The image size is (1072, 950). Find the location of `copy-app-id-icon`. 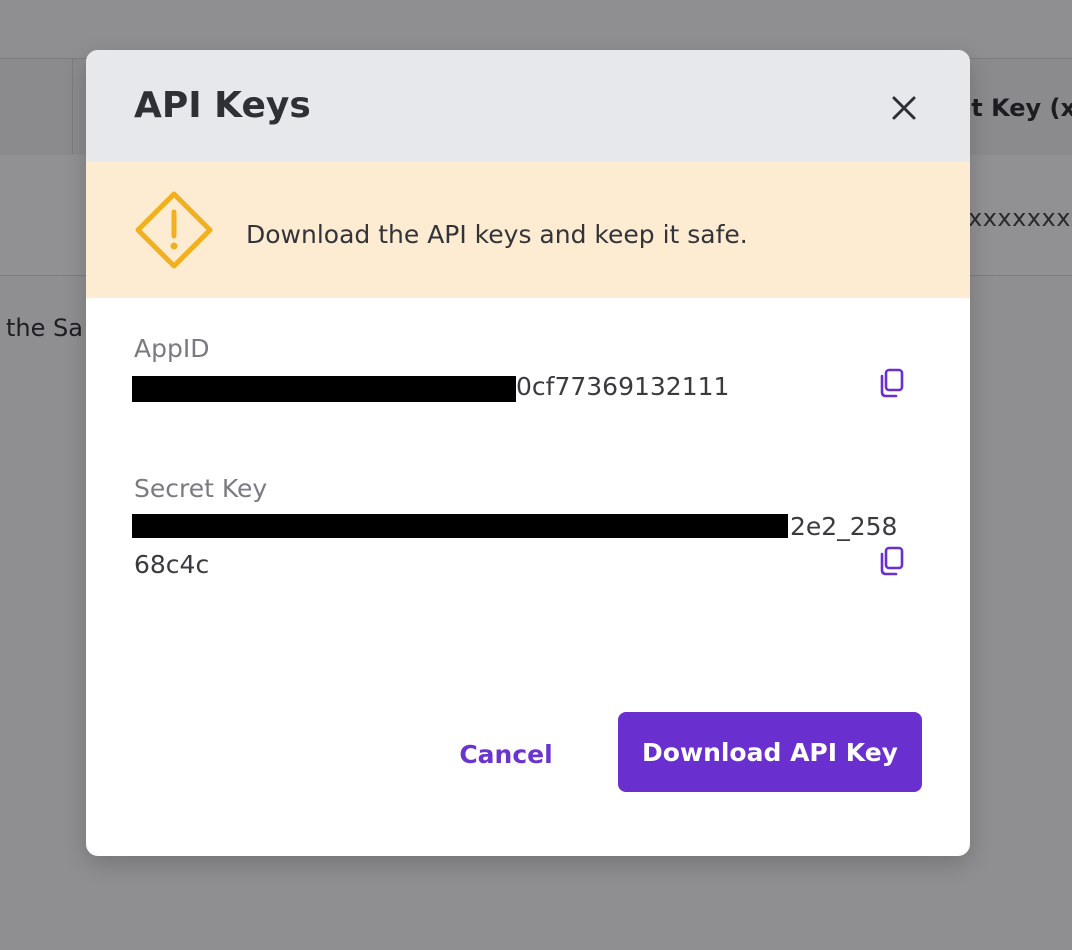

copy-app-id-icon is located at coordinates (893, 383).